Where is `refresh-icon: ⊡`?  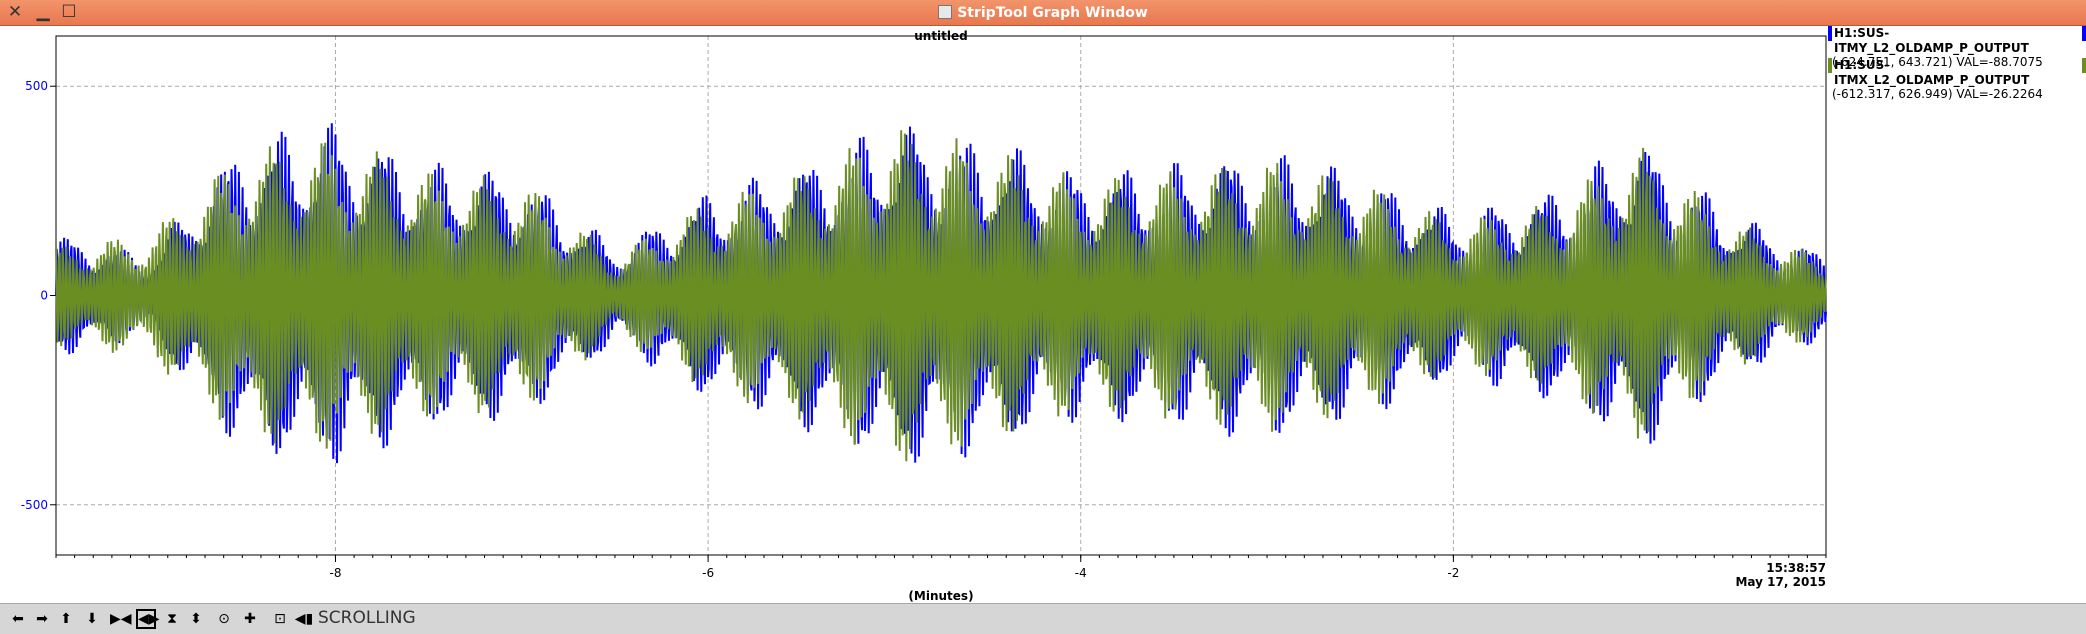 refresh-icon: ⊡ is located at coordinates (280, 619).